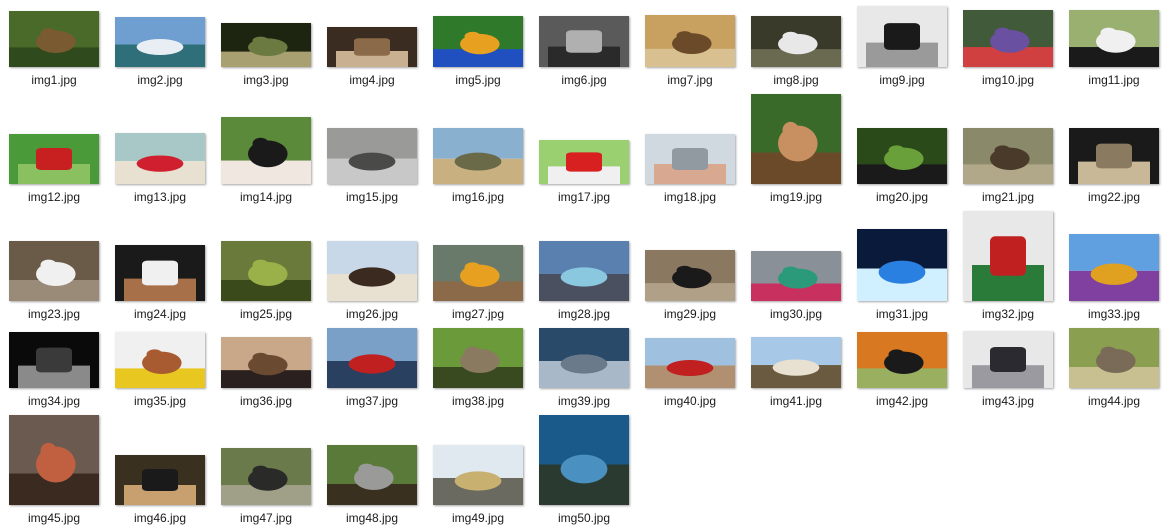 This screenshot has height=530, width=1170. Describe the element at coordinates (1008, 80) in the screenshot. I see `file-name-label: img10.jpg` at that location.